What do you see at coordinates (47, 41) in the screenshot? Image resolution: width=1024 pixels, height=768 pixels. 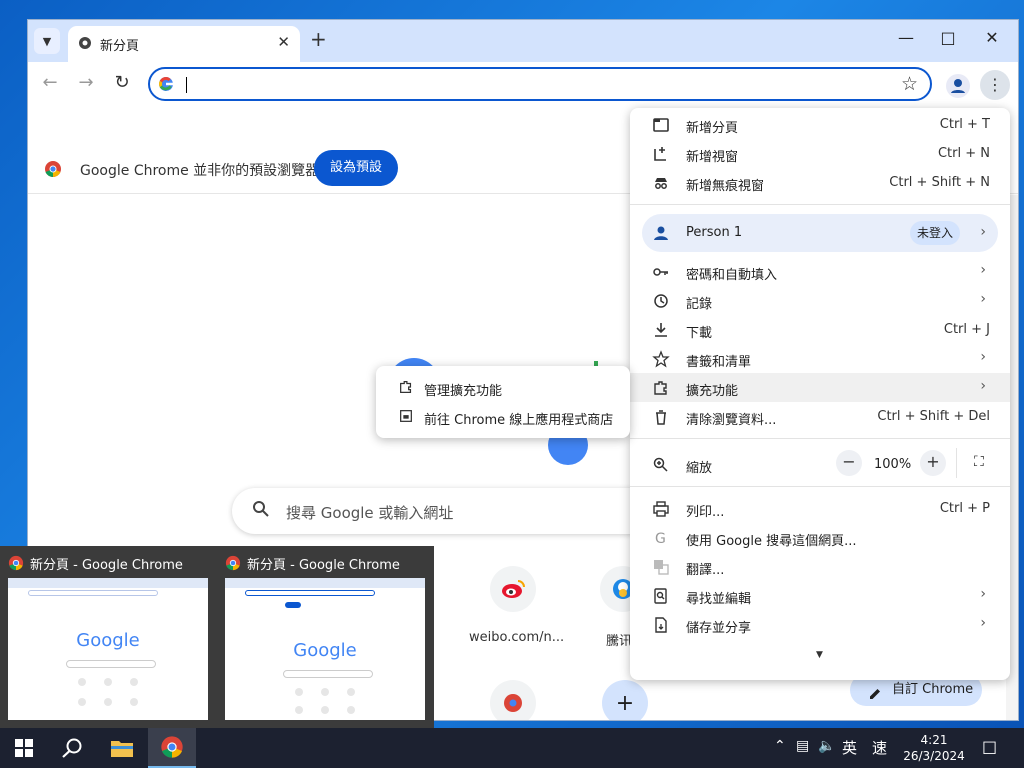 I see `tab-search-button: ▼` at bounding box center [47, 41].